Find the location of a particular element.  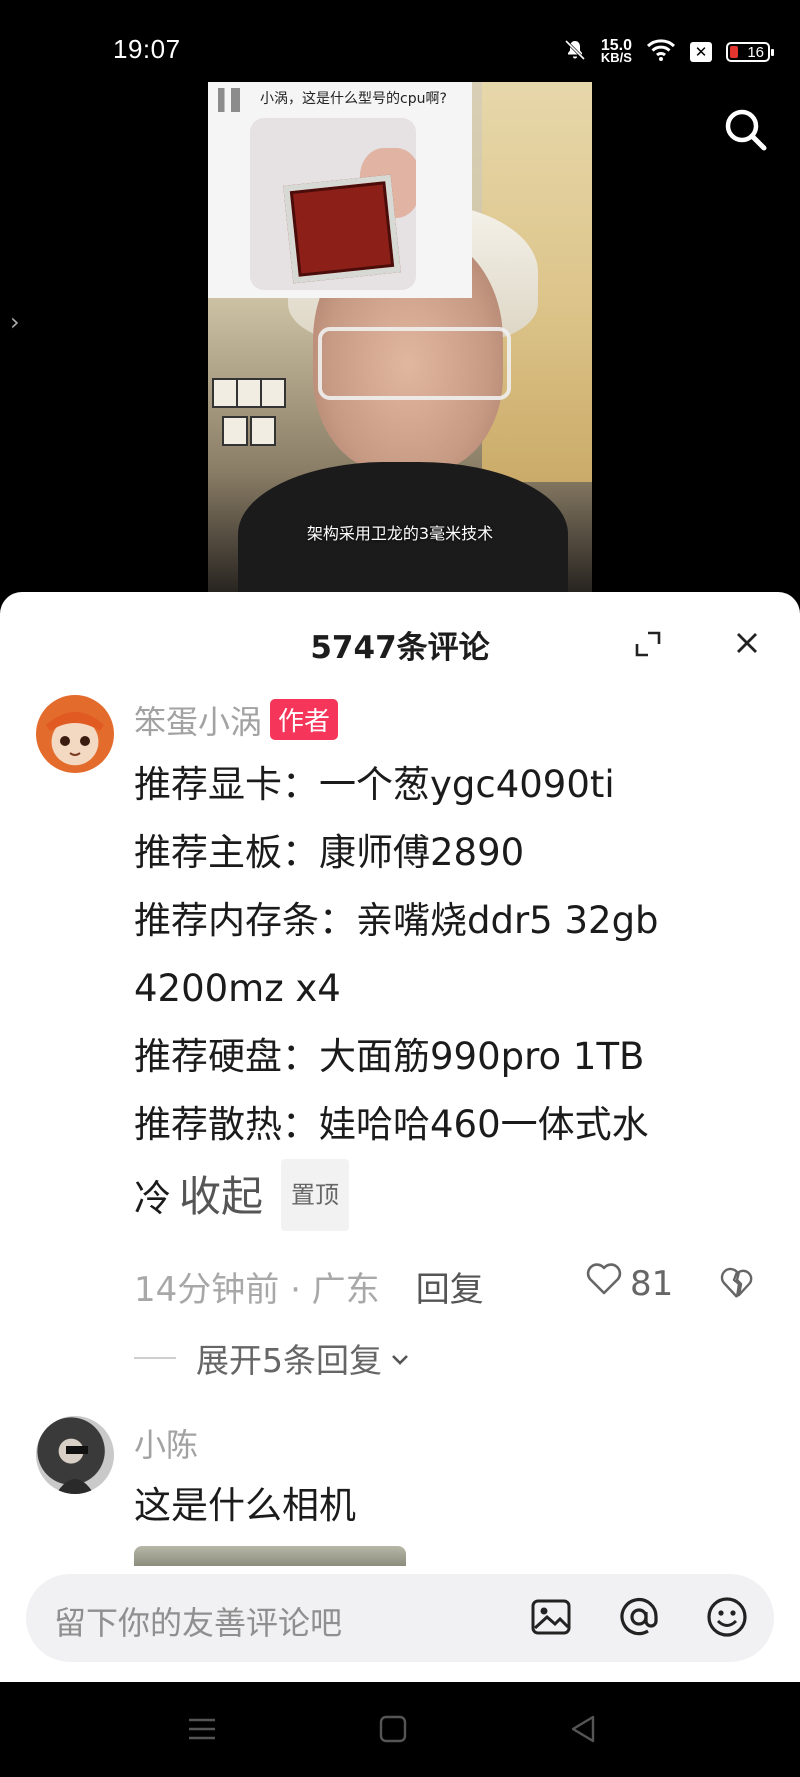

back-icon is located at coordinates (584, 1729).